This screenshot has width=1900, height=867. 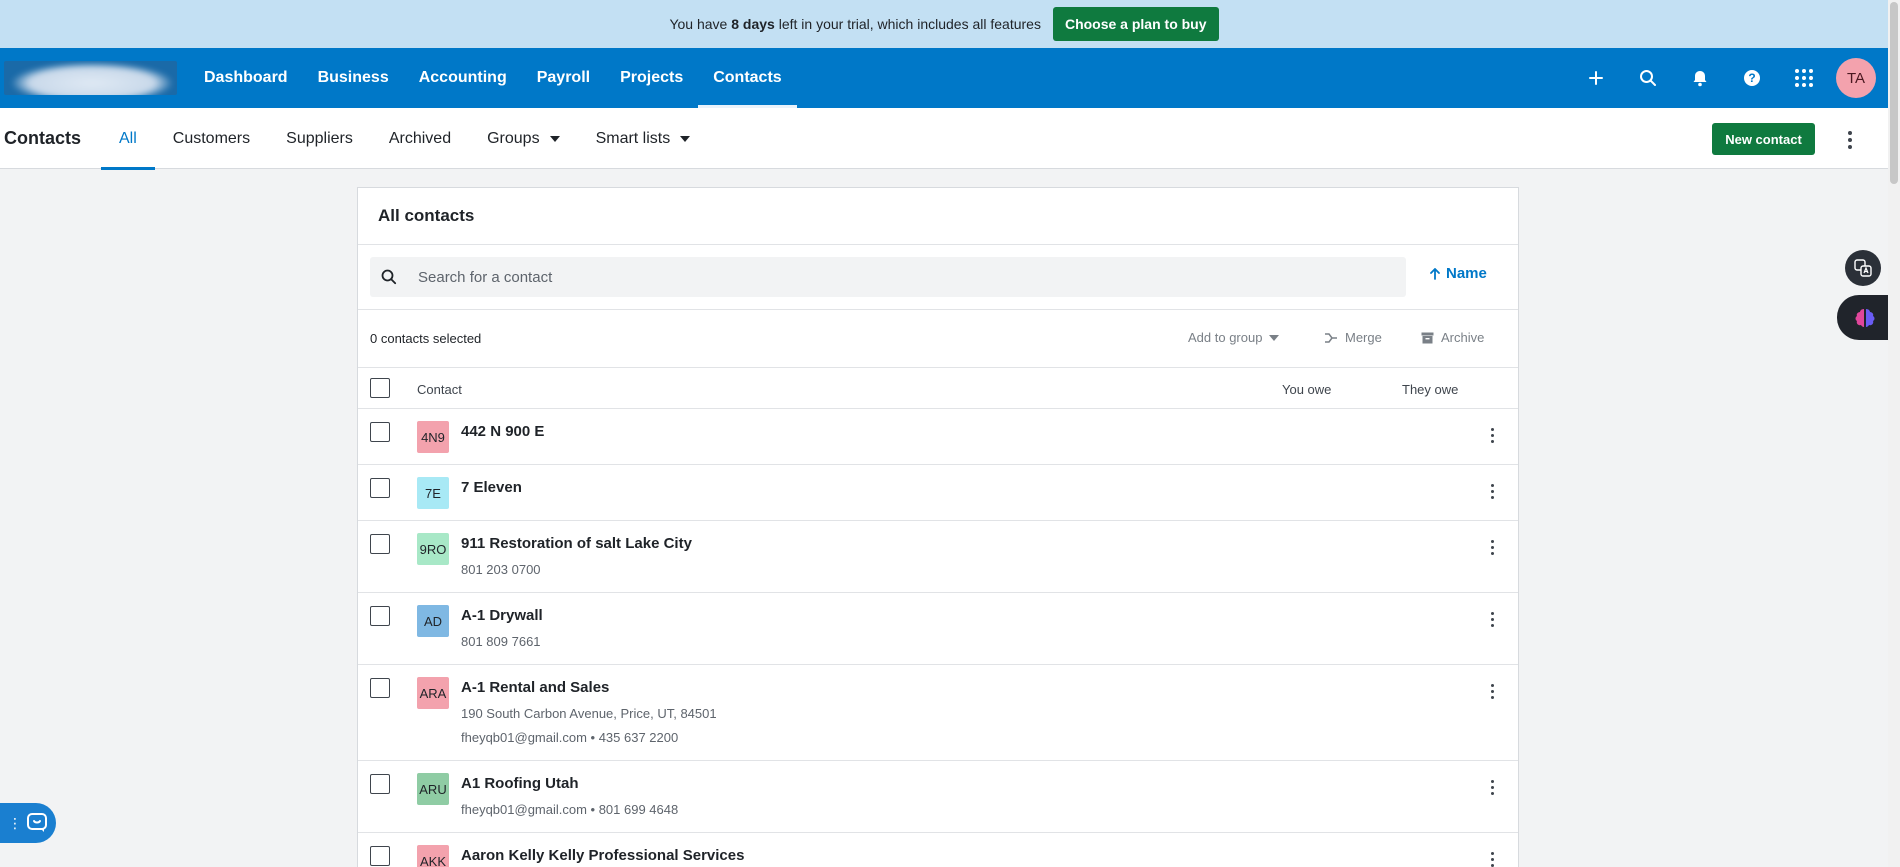 What do you see at coordinates (501, 641) in the screenshot?
I see `contact-detail: 801 809 7661` at bounding box center [501, 641].